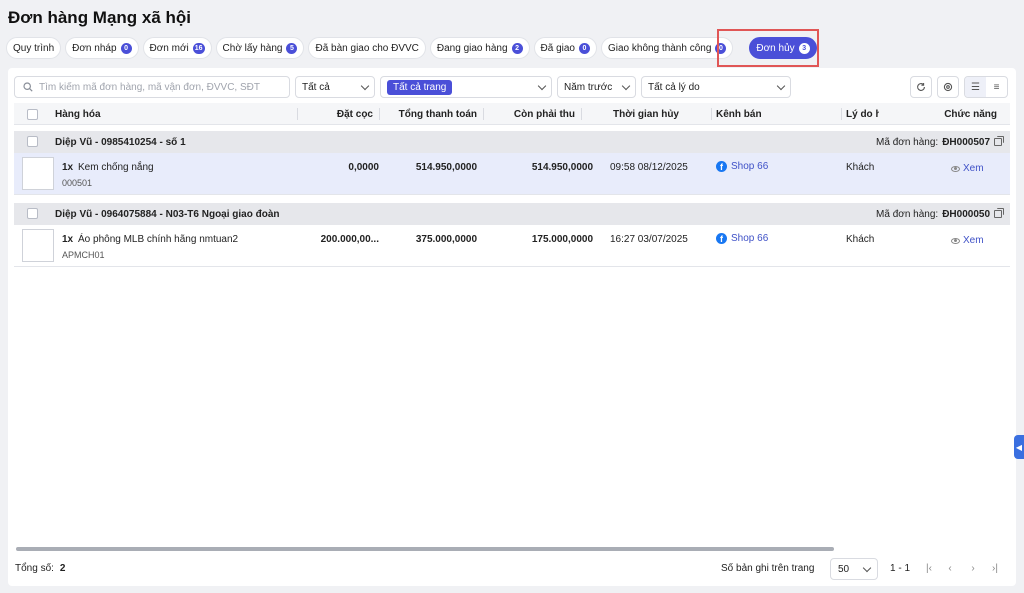  What do you see at coordinates (83, 255) in the screenshot?
I see `product-sku: APMCH01` at bounding box center [83, 255].